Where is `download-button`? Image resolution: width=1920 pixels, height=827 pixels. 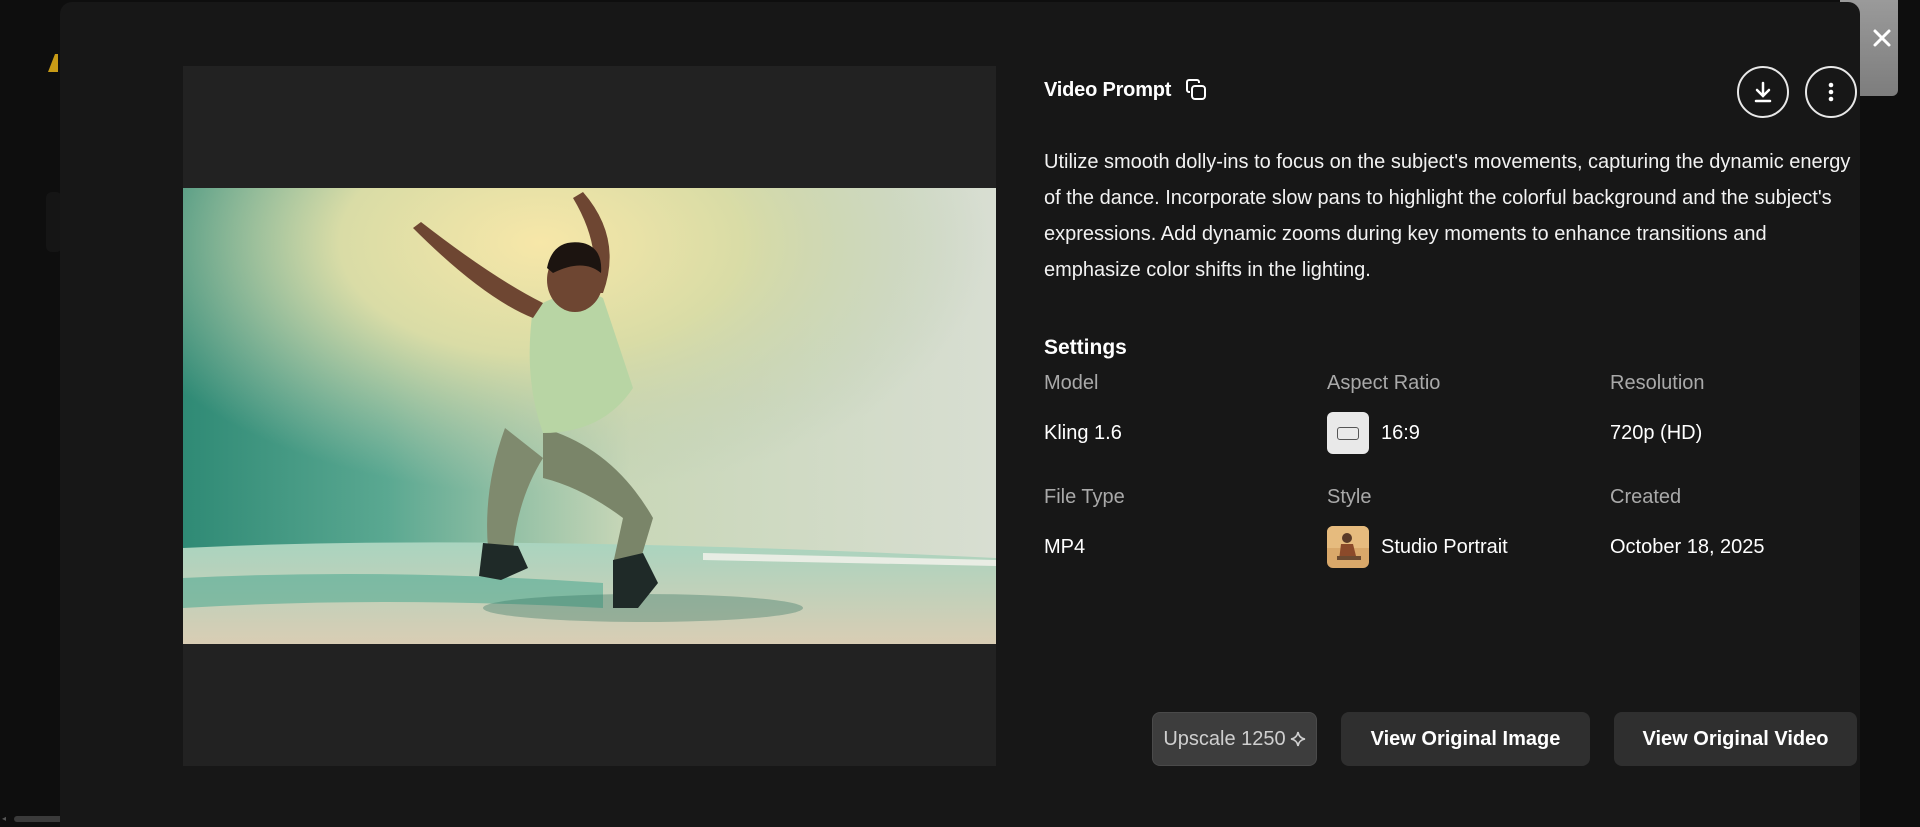
download-button is located at coordinates (1763, 92).